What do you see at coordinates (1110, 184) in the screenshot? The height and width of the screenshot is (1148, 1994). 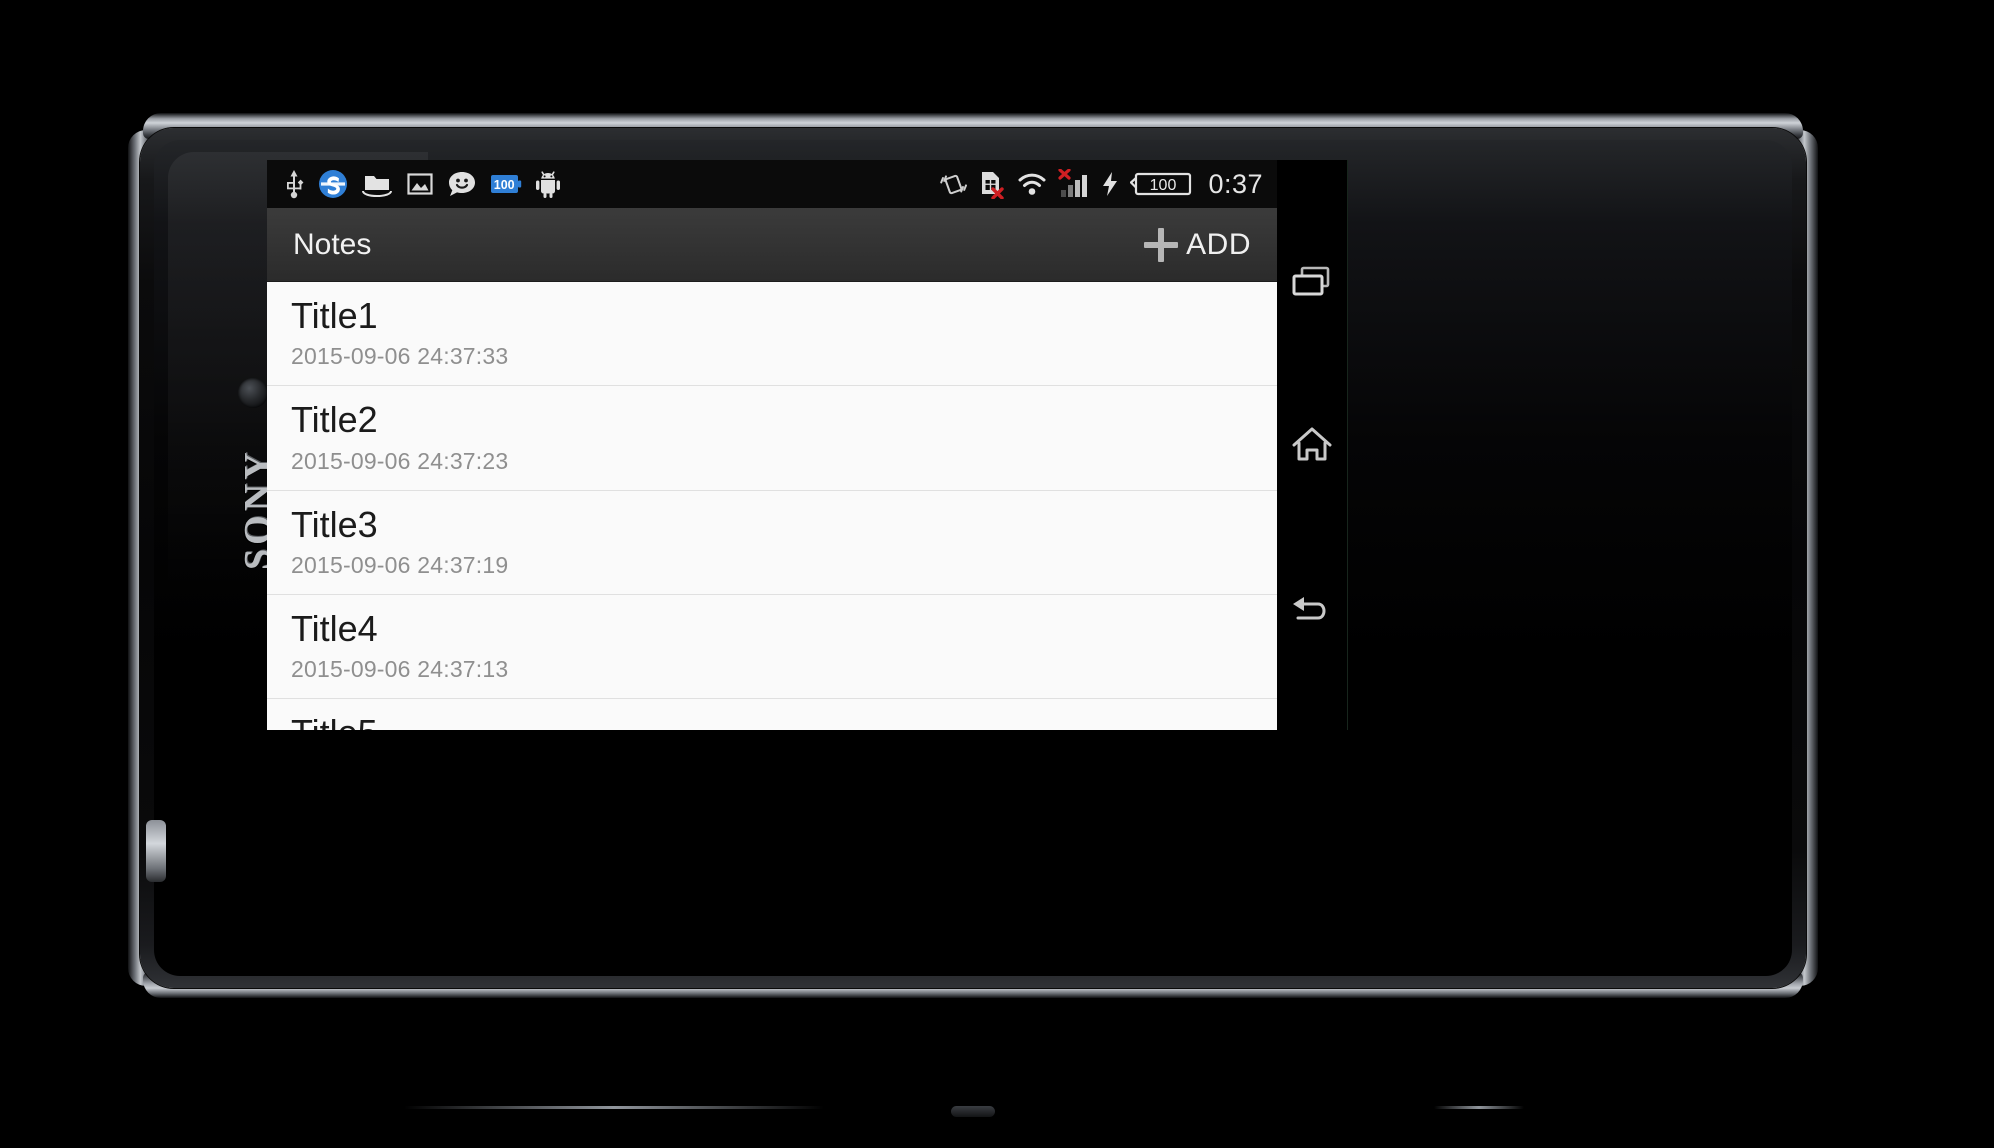 I see `charging-bolt-icon` at bounding box center [1110, 184].